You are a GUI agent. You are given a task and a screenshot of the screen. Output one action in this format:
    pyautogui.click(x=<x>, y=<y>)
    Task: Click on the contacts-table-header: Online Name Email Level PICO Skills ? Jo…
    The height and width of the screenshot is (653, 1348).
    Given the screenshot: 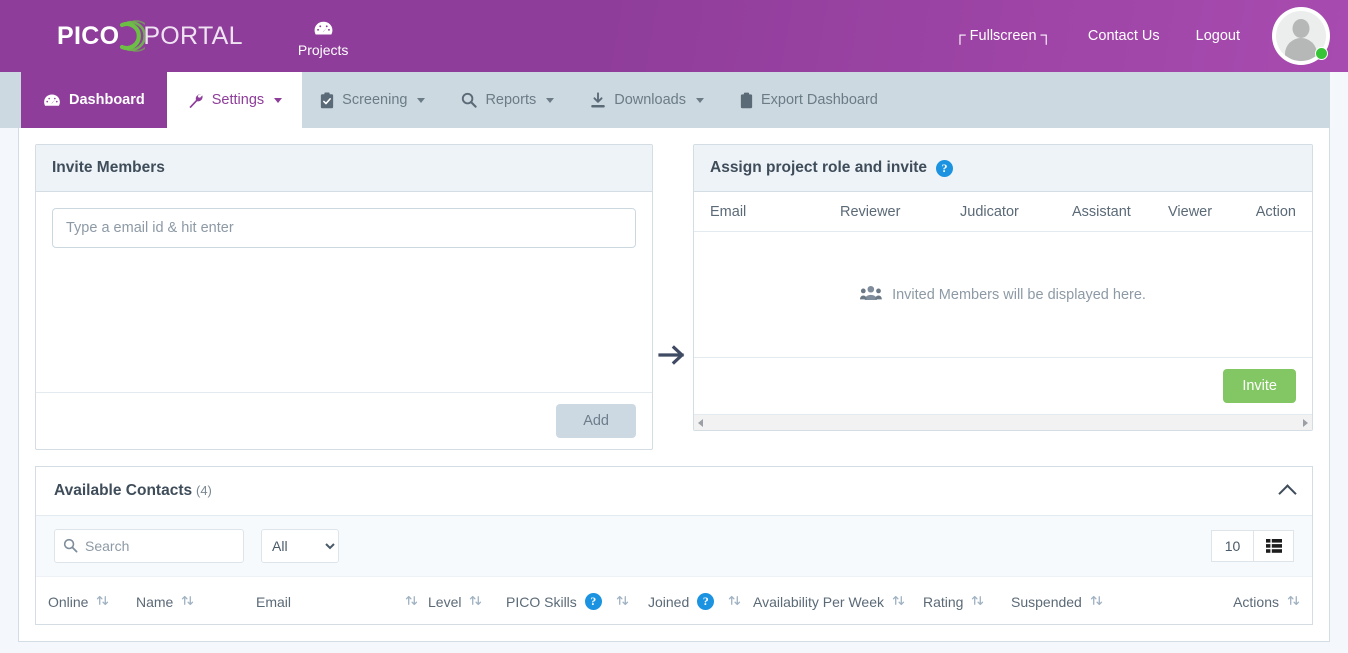 What is the action you would take?
    pyautogui.click(x=674, y=600)
    